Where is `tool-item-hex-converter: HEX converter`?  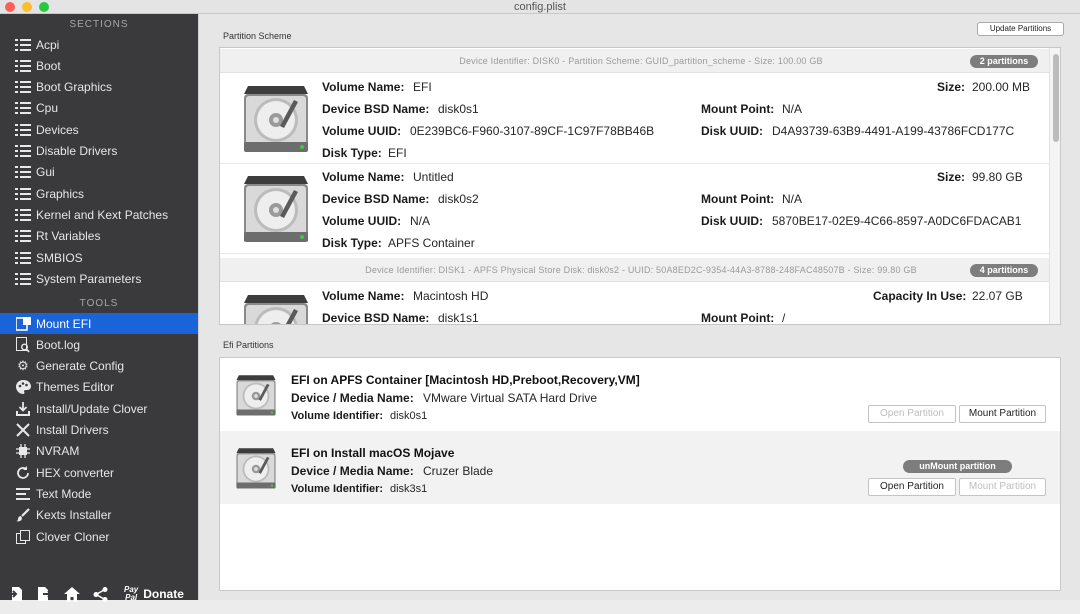
tool-item-hex-converter: HEX converter is located at coordinates (99, 472).